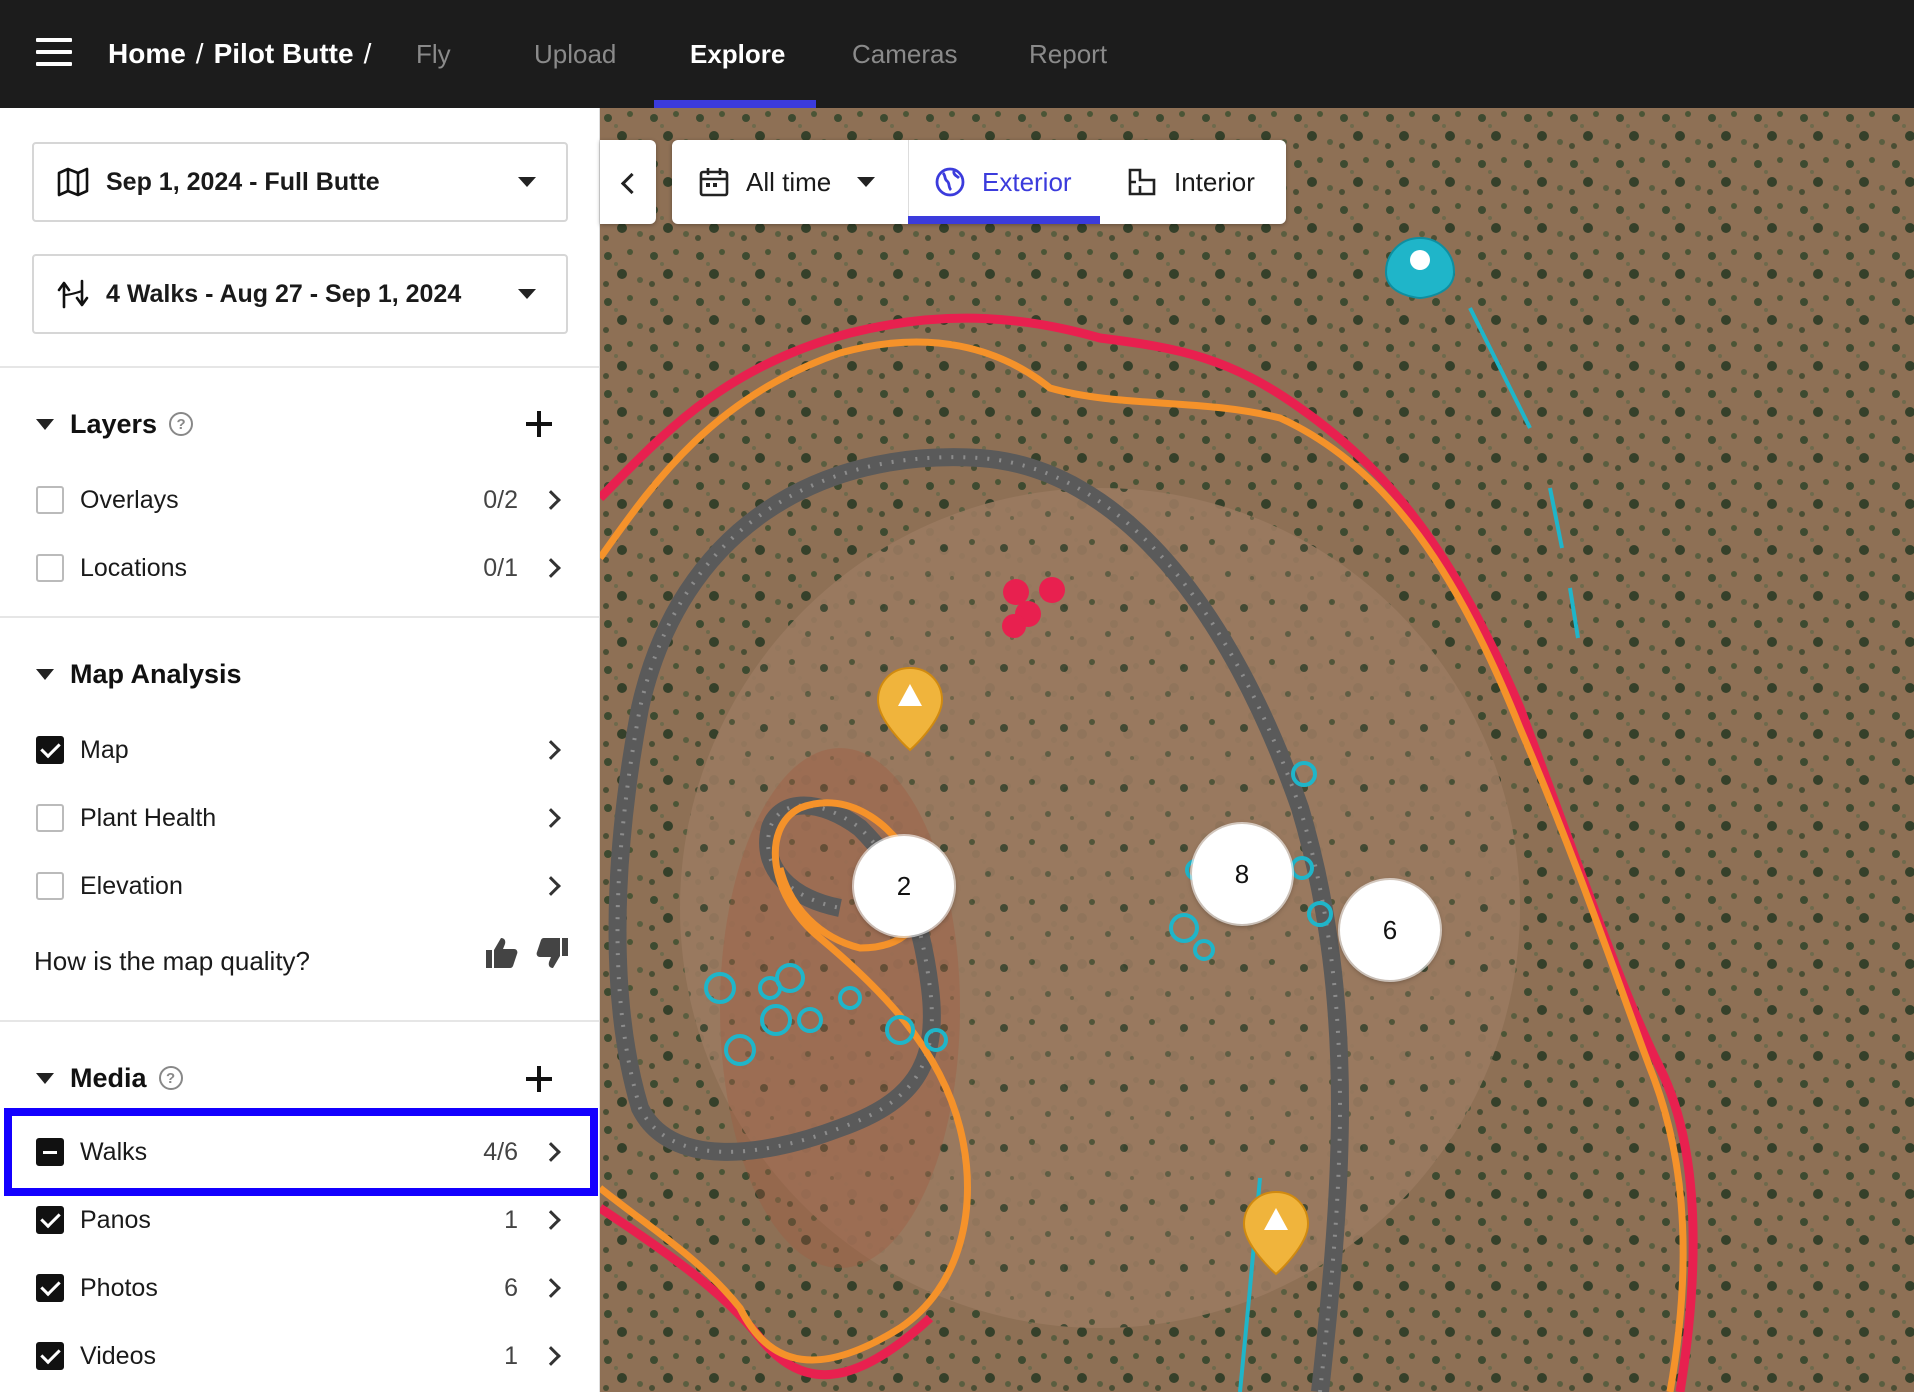 This screenshot has width=1914, height=1392. Describe the element at coordinates (115, 1219) in the screenshot. I see `media-item-label: Panos` at that location.